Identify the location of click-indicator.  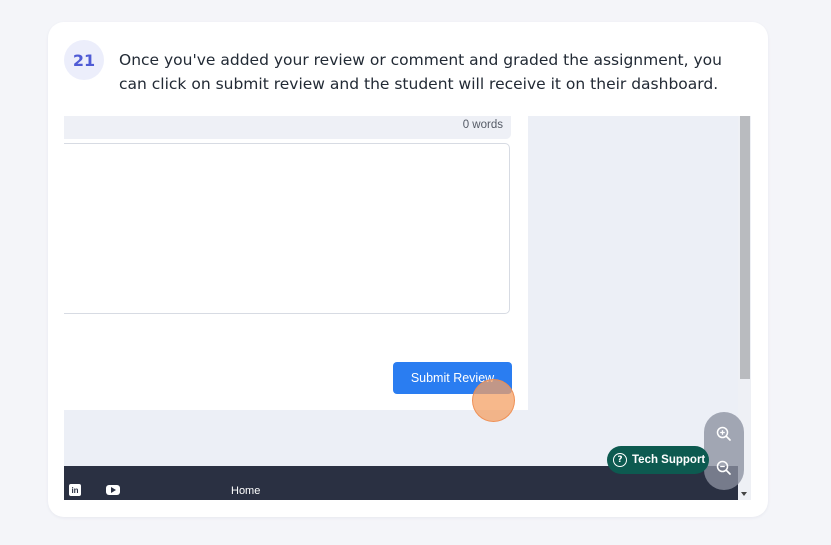
(493, 400).